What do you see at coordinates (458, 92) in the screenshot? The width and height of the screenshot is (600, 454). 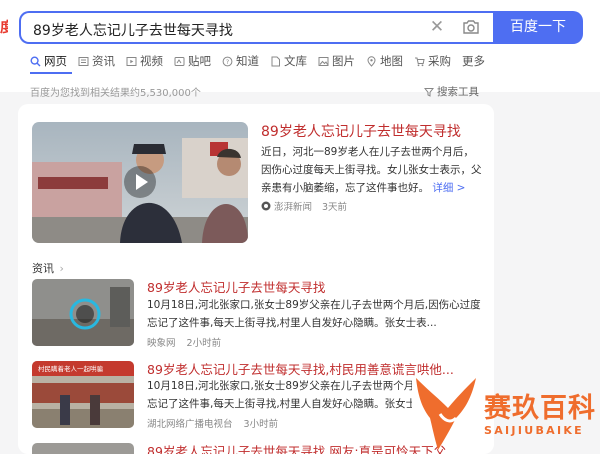 I see `search-tools-label: 搜索工具` at bounding box center [458, 92].